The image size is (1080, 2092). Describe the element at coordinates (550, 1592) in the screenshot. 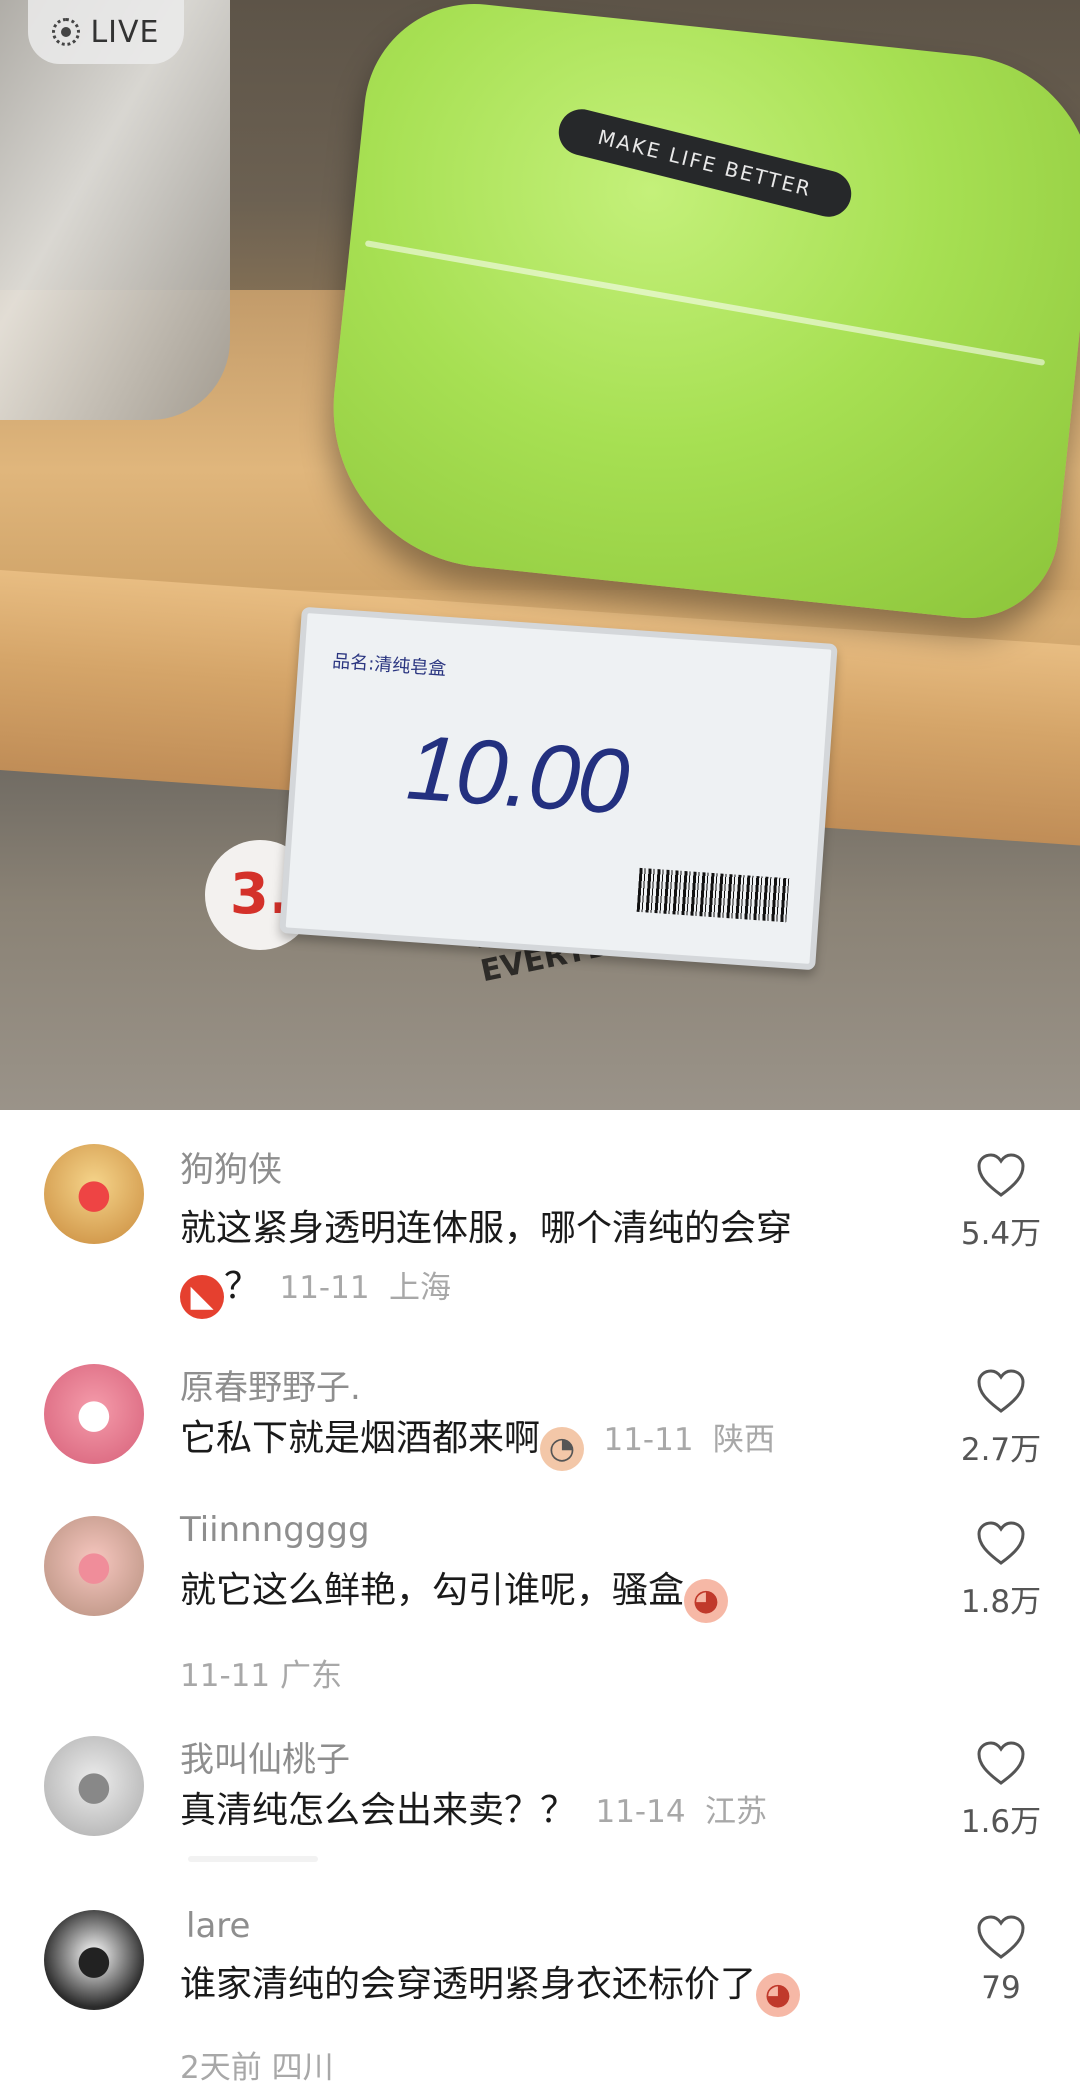

I see `comment-text: 就它这么鲜艳，勾引谁呢，骚盒 ◕` at that location.